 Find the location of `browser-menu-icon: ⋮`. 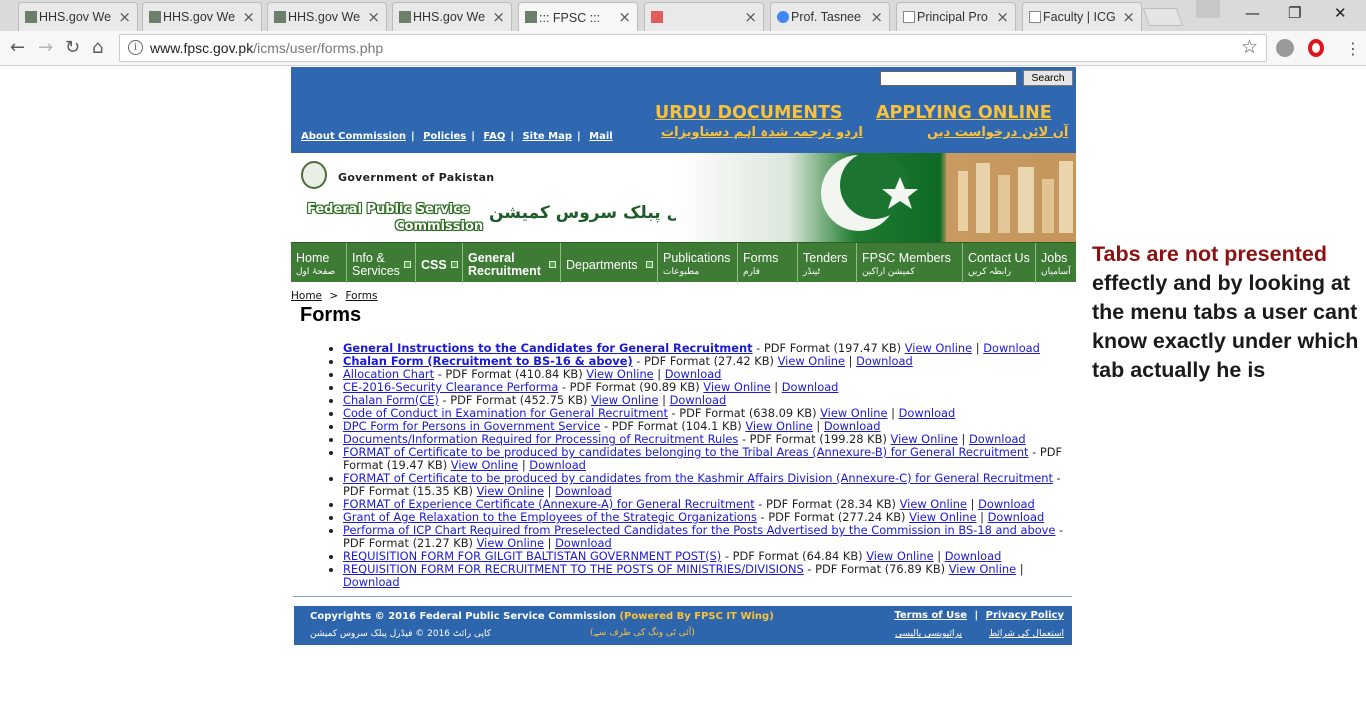

browser-menu-icon: ⋮ is located at coordinates (1353, 48).